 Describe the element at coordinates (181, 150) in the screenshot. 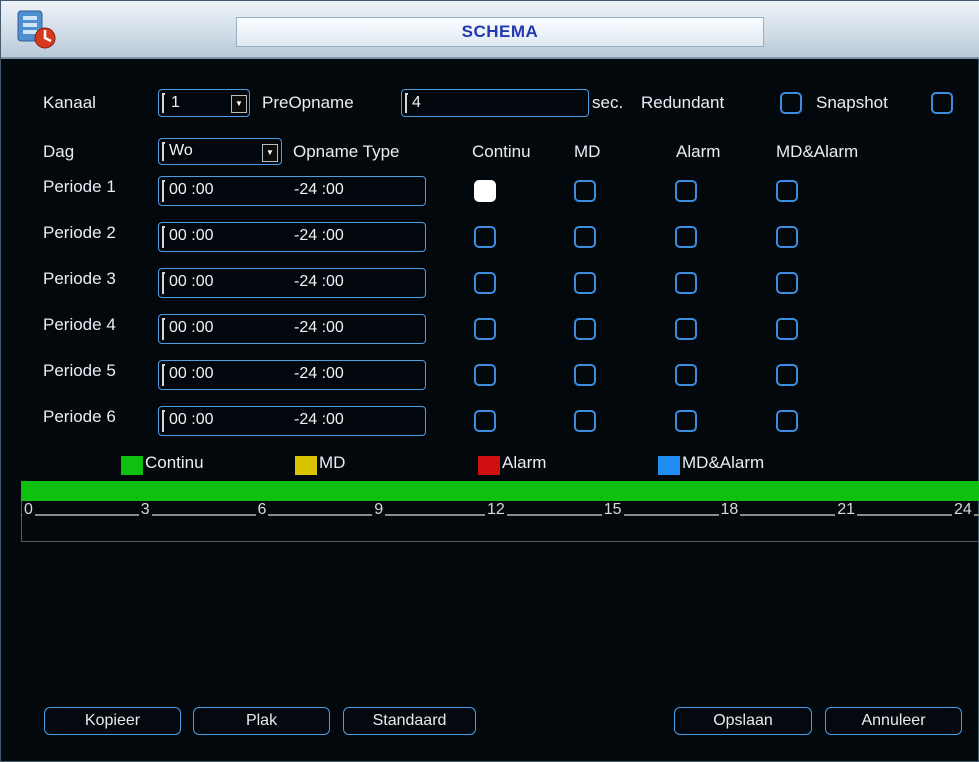

I see `day-value: Wo` at that location.